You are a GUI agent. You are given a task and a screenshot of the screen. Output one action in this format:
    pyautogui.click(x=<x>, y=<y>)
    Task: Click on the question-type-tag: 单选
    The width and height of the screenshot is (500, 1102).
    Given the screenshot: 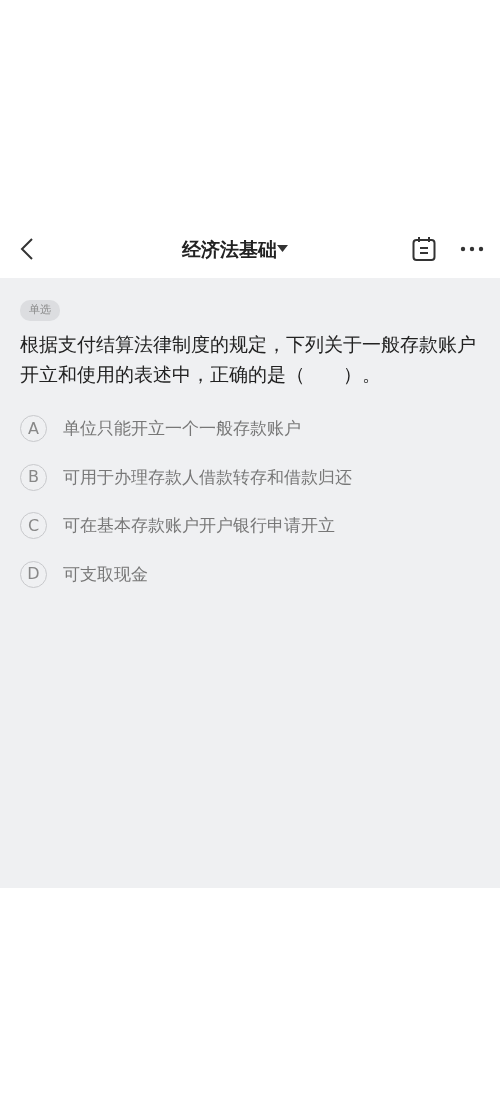 What is the action you would take?
    pyautogui.click(x=40, y=310)
    